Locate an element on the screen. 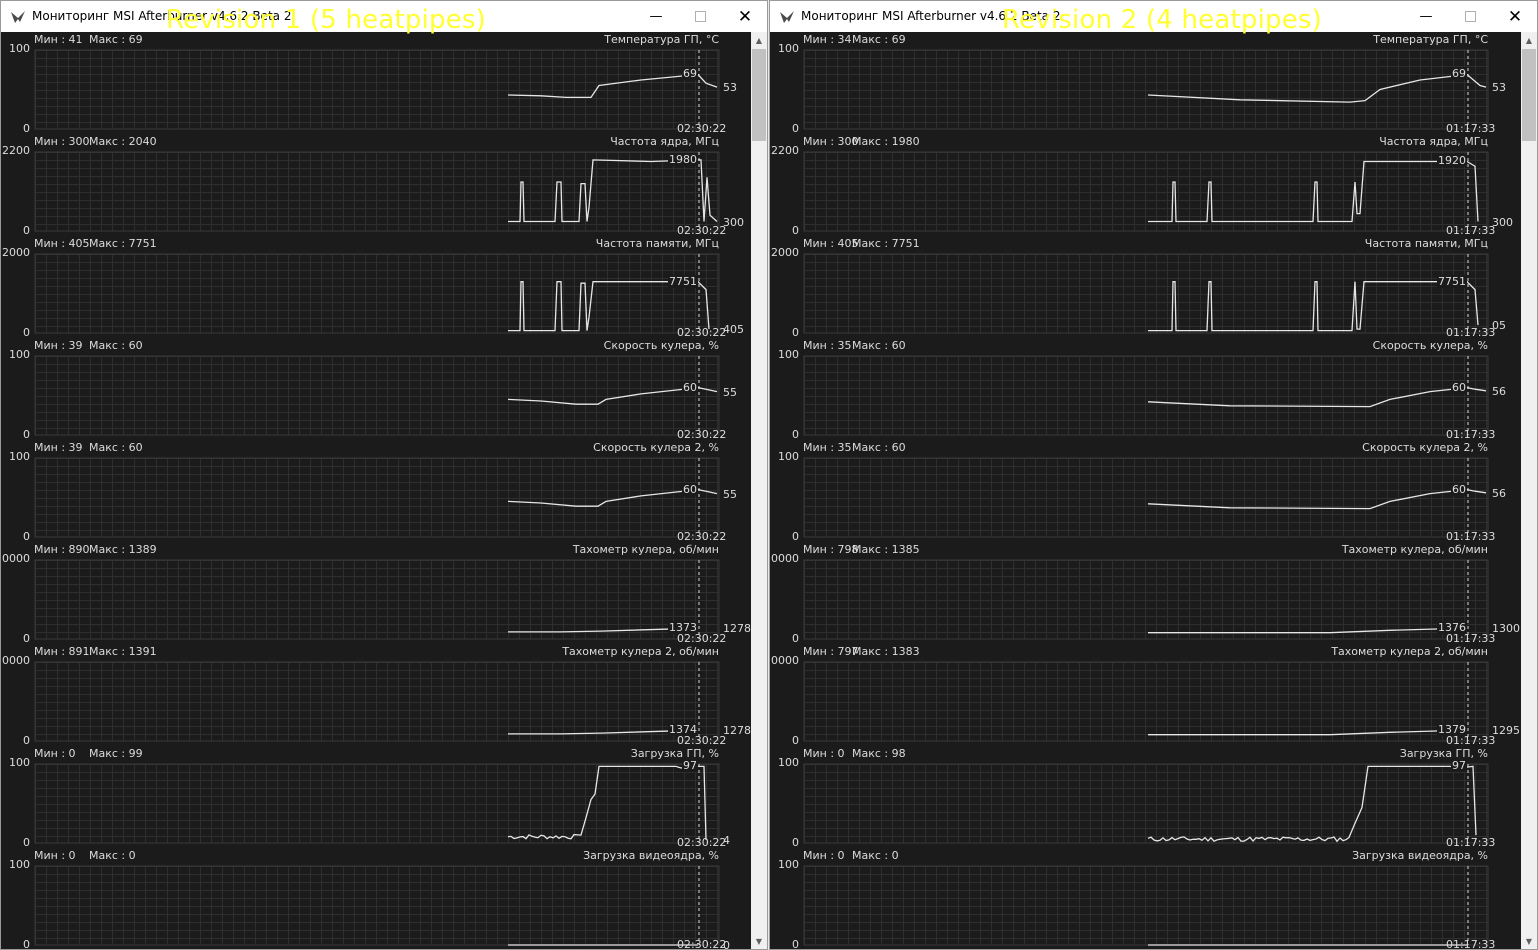 The width and height of the screenshot is (1538, 950). graph-peak-value: 1373 is located at coordinates (683, 628).